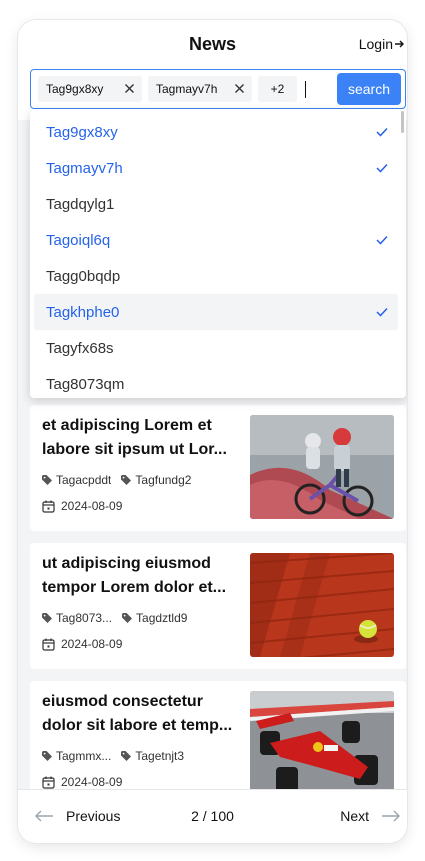 This screenshot has width=425, height=861. Describe the element at coordinates (354, 816) in the screenshot. I see `next-label: Next` at that location.